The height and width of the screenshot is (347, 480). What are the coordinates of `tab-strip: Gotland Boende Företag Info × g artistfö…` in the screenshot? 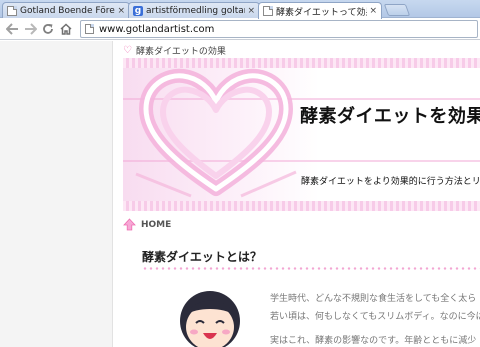 It's located at (240, 9).